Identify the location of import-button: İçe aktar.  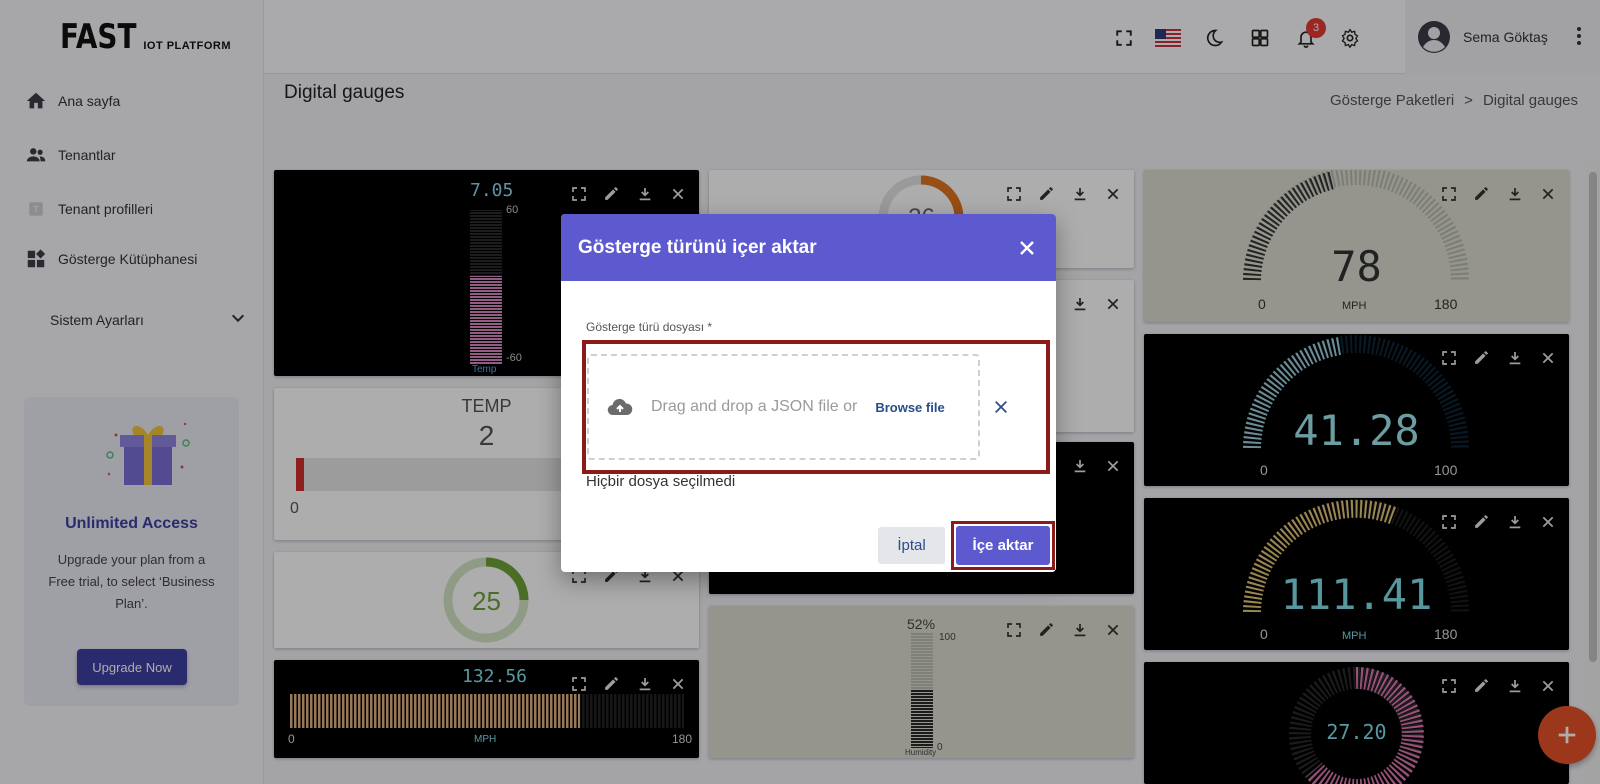
(1003, 545).